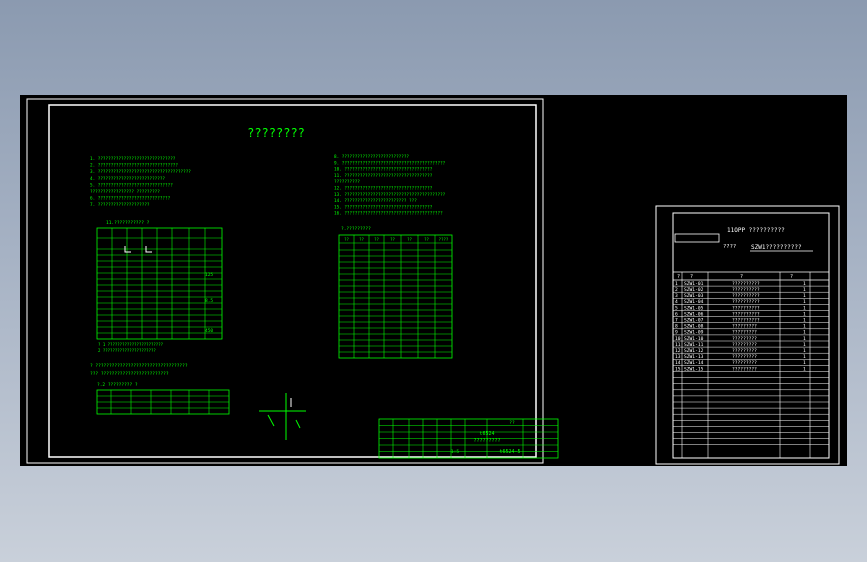 Image resolution: width=867 pixels, height=562 pixels. What do you see at coordinates (139, 366) in the screenshot?
I see `note-big: ? ??????????????????????????????????` at bounding box center [139, 366].